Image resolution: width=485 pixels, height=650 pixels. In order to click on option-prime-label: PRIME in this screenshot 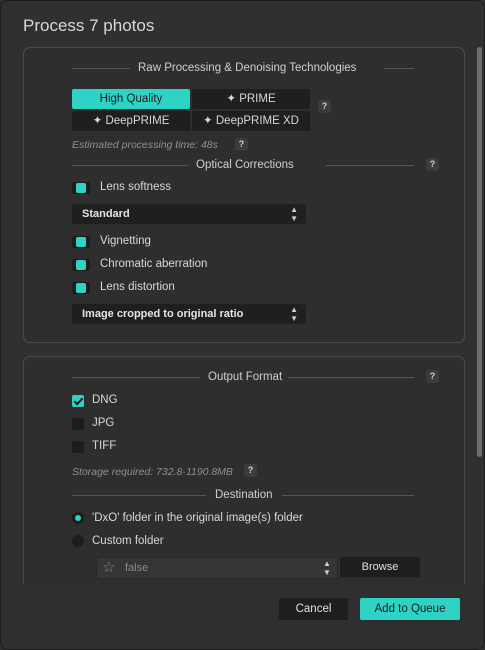, I will do `click(257, 99)`.